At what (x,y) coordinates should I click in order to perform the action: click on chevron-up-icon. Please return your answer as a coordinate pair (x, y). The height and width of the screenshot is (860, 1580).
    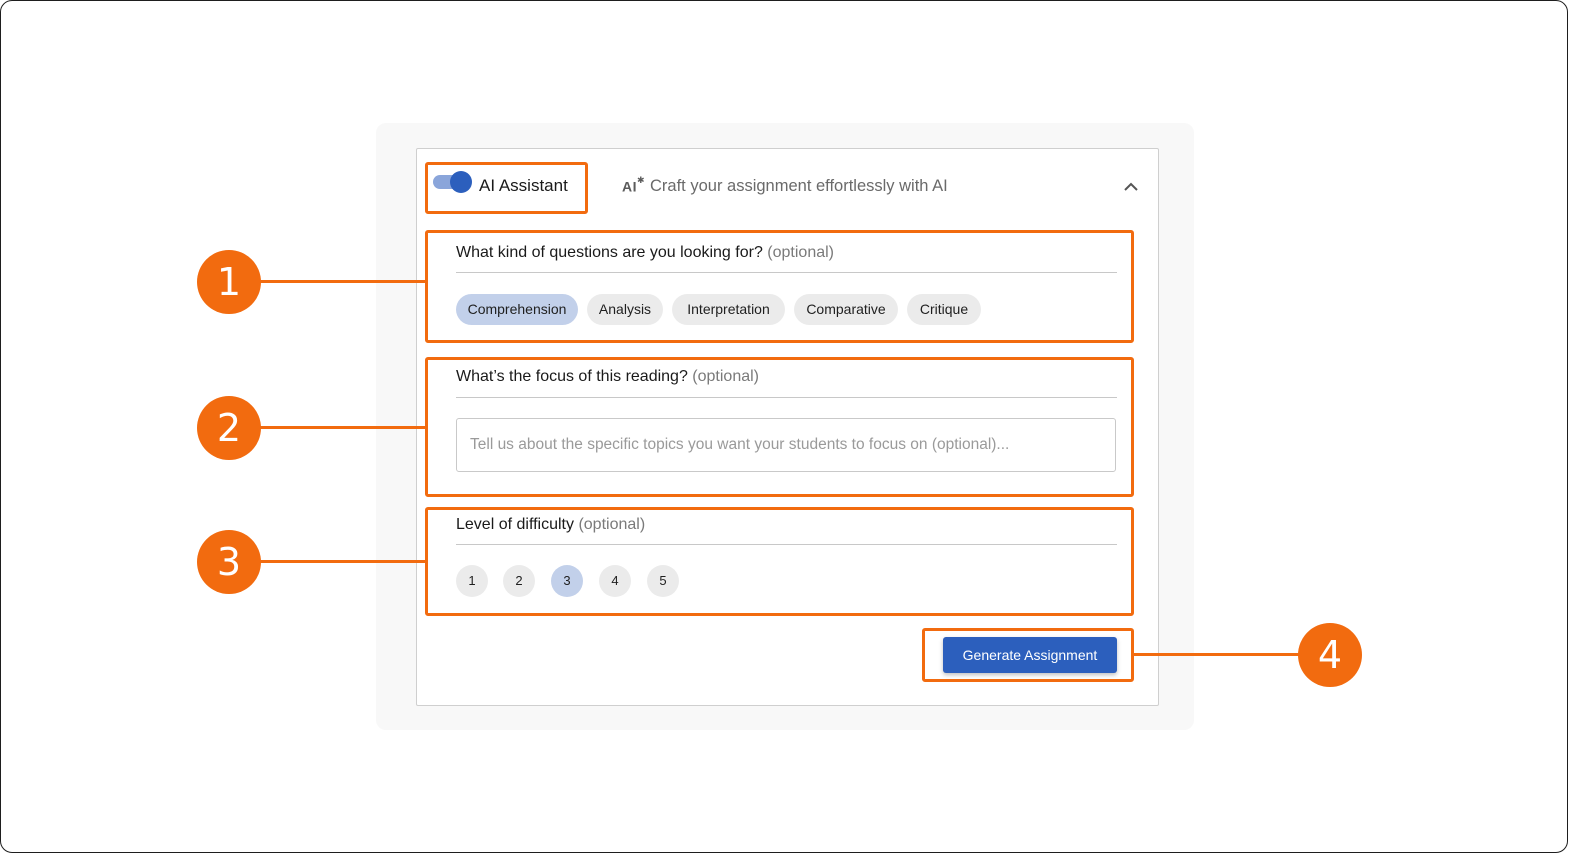
    Looking at the image, I should click on (1131, 187).